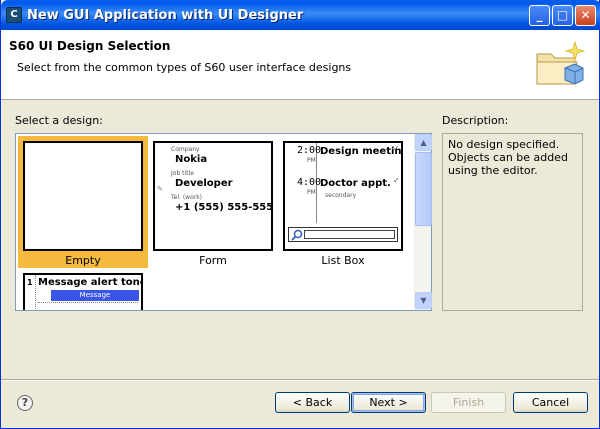 The height and width of the screenshot is (429, 600). Describe the element at coordinates (309, 182) in the screenshot. I see `list-item-time: 4:00` at that location.